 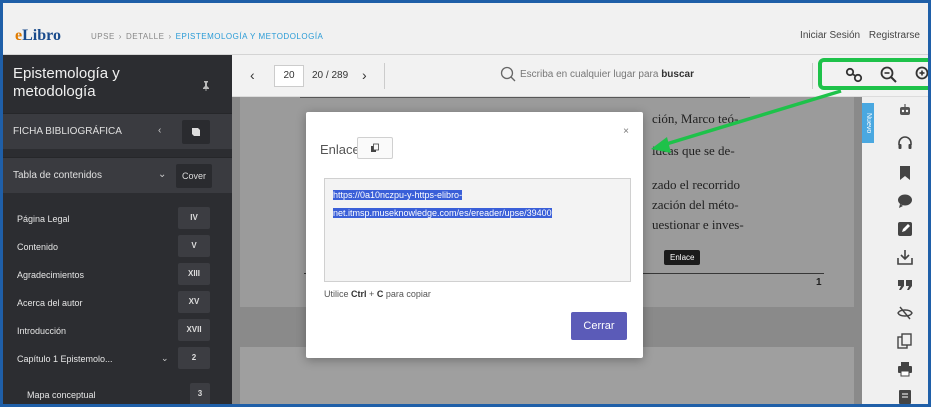 What do you see at coordinates (746, 121) in the screenshot?
I see `annotation-arrow` at bounding box center [746, 121].